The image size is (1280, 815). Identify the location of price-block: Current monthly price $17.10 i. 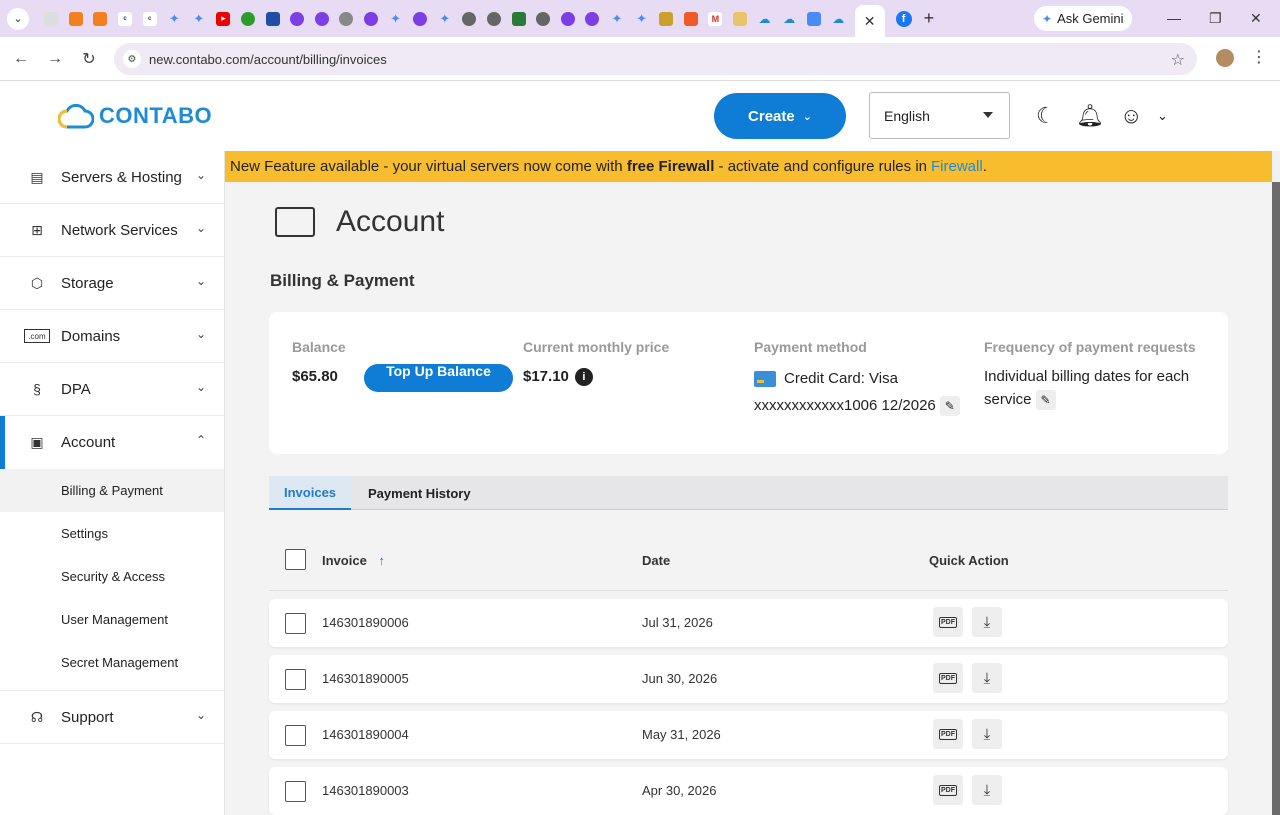
(596, 362).